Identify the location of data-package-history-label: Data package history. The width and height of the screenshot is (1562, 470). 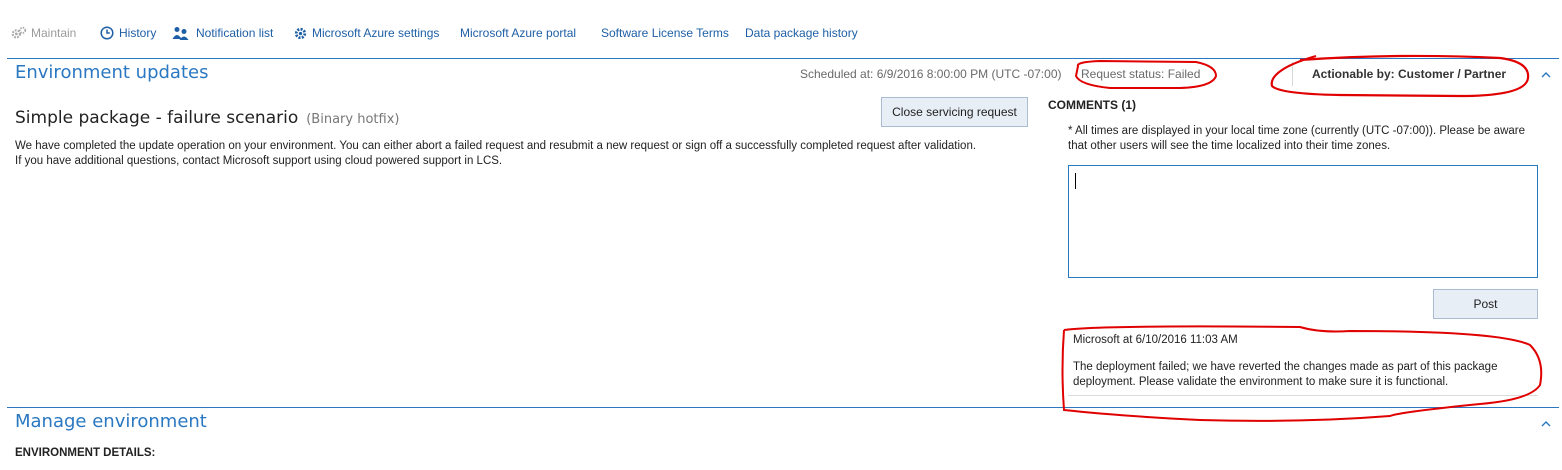
(801, 33).